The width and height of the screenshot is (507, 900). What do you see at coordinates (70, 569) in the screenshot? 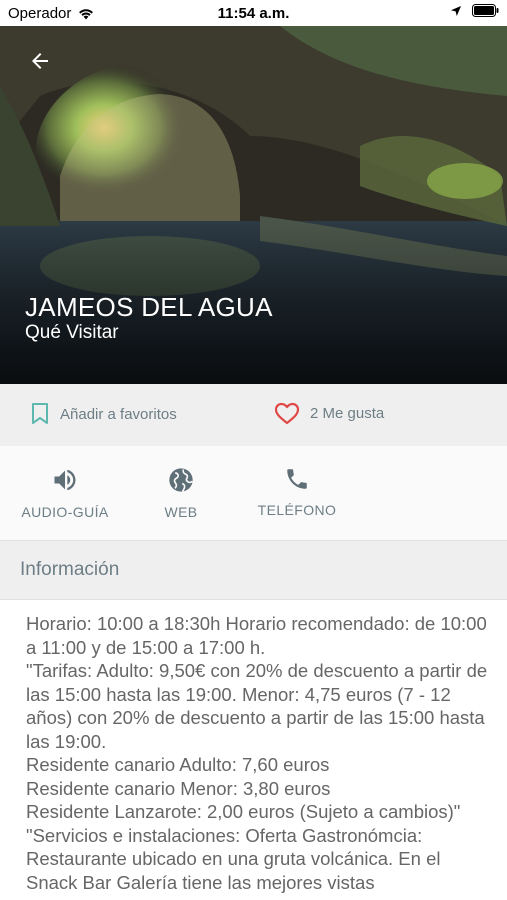
I see `section-title: Información` at bounding box center [70, 569].